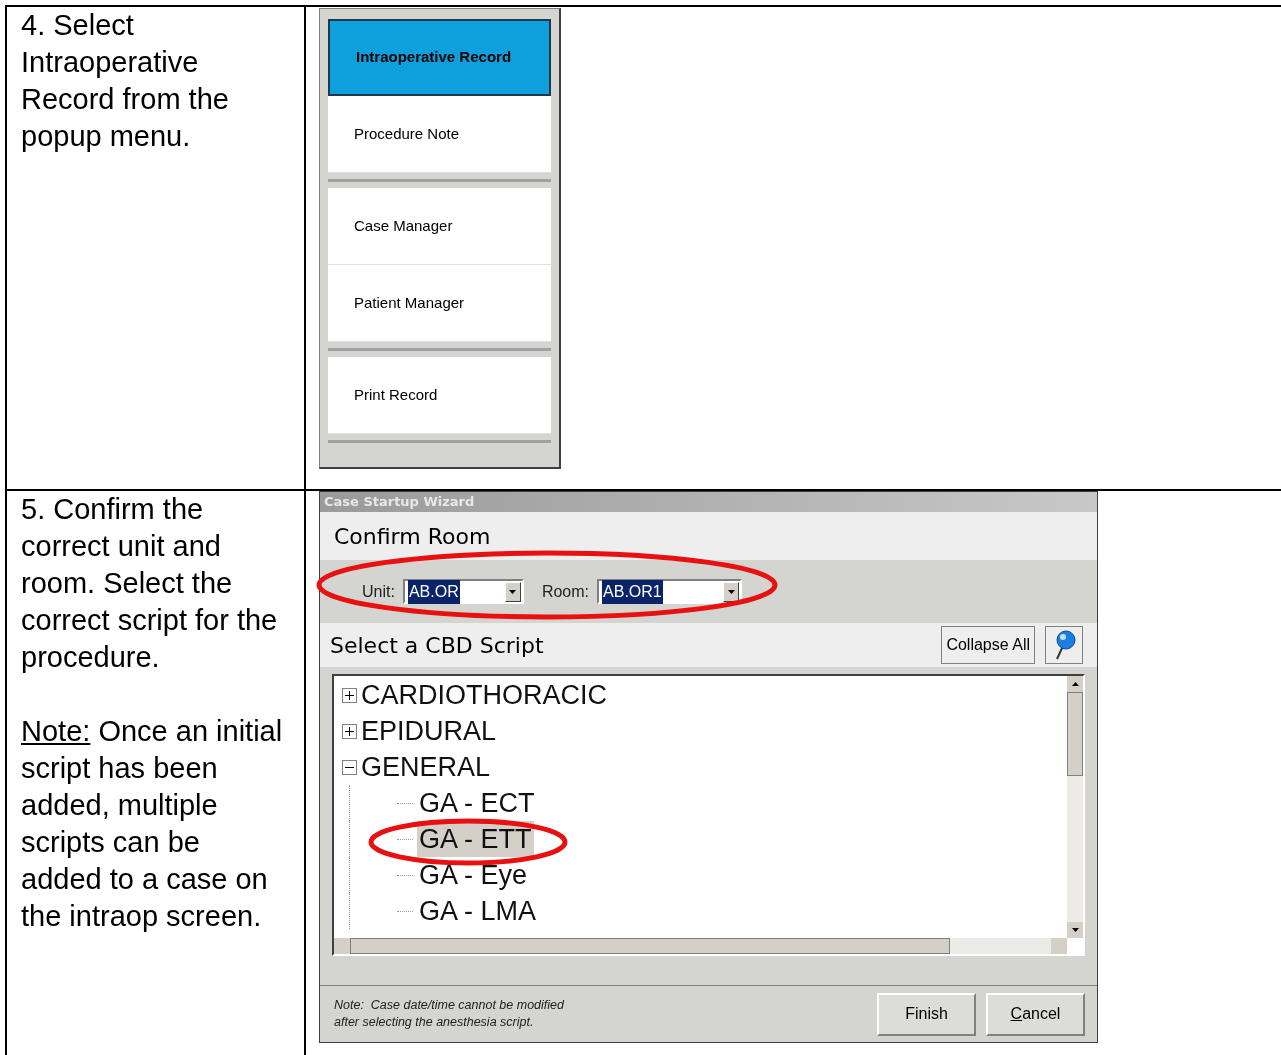  What do you see at coordinates (439, 395) in the screenshot?
I see `menu-item: Print Record` at bounding box center [439, 395].